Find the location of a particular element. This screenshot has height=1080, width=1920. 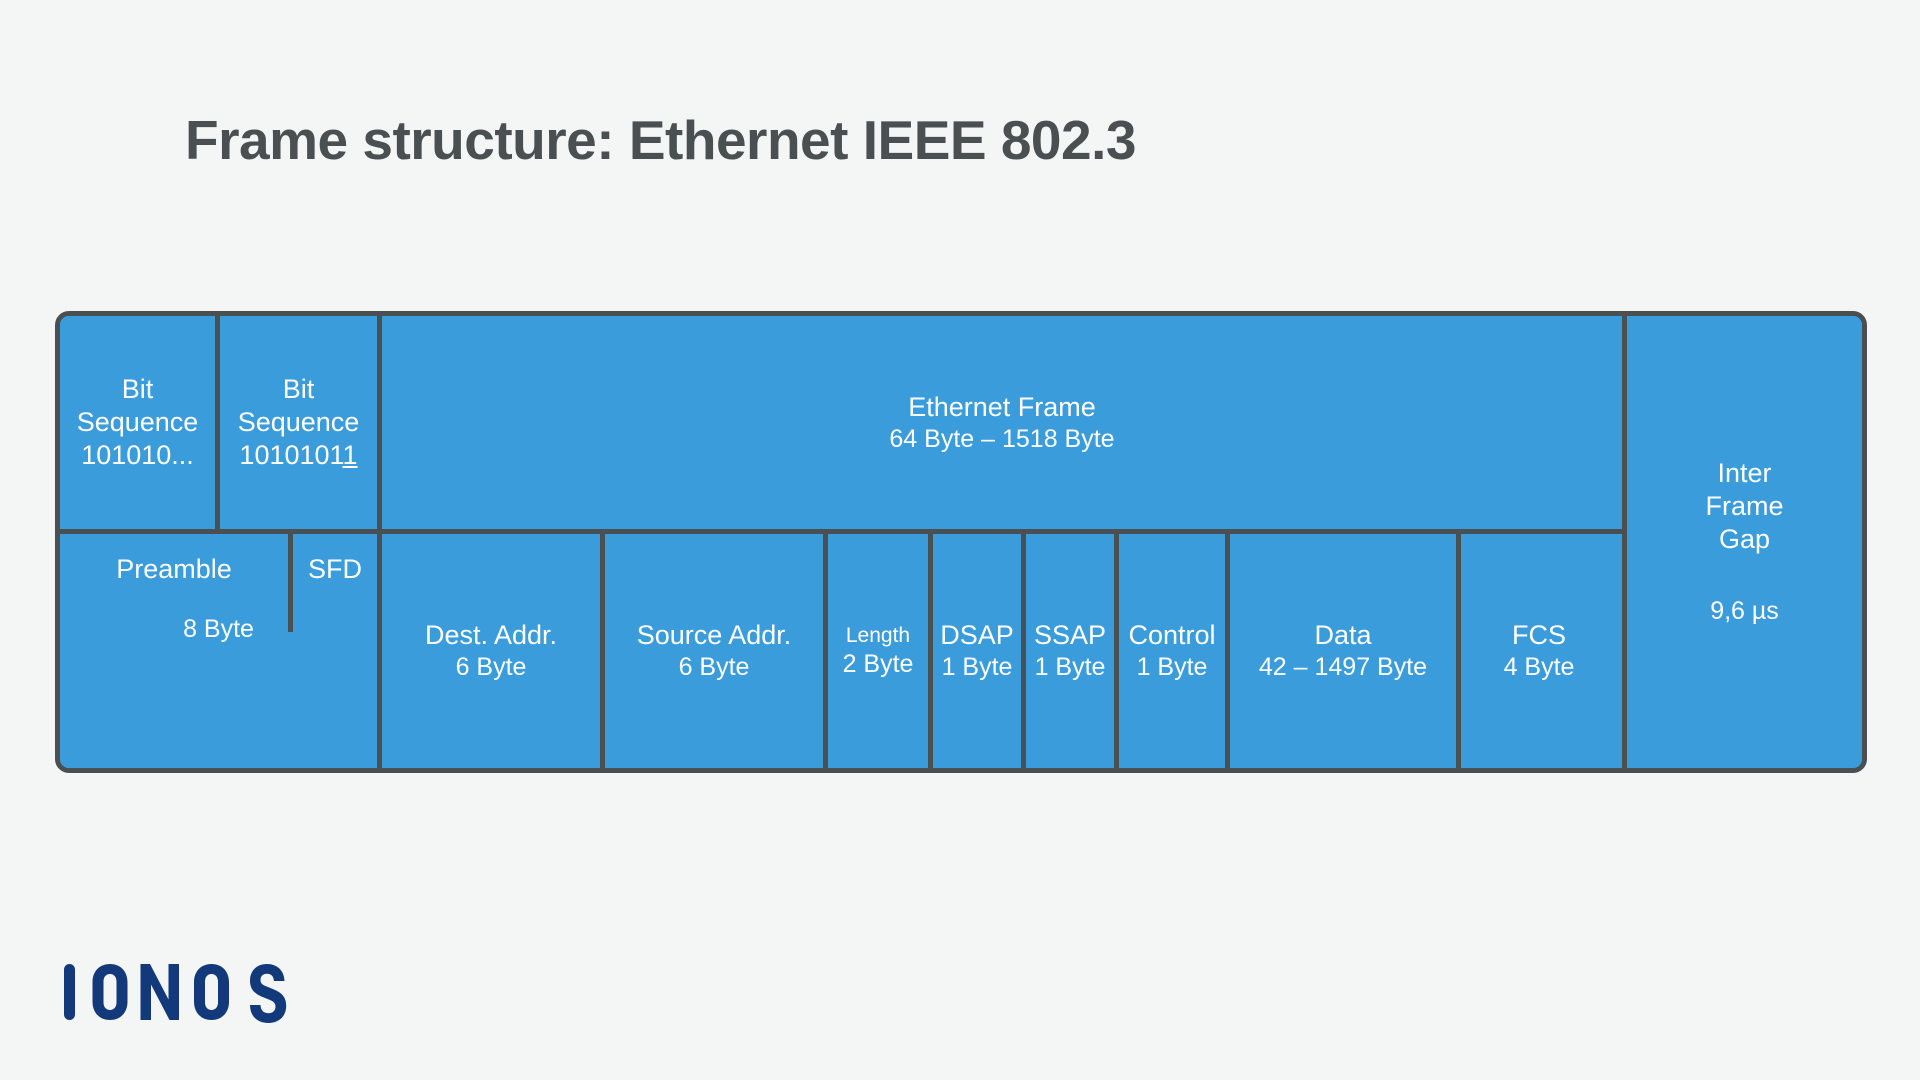

ethernet-frame-size: 64 Byte – 1518 Byte is located at coordinates (1002, 438).